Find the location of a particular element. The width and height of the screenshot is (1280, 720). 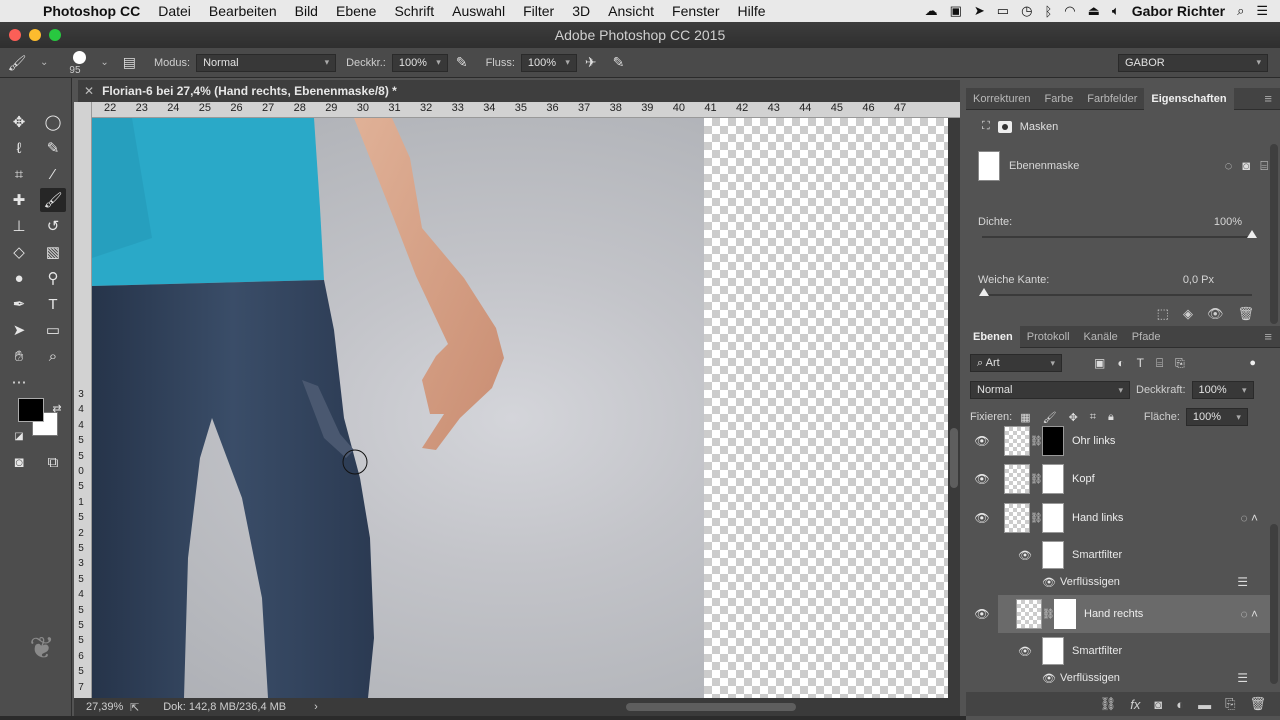

layer-name: Ohr links is located at coordinates (1093, 441).